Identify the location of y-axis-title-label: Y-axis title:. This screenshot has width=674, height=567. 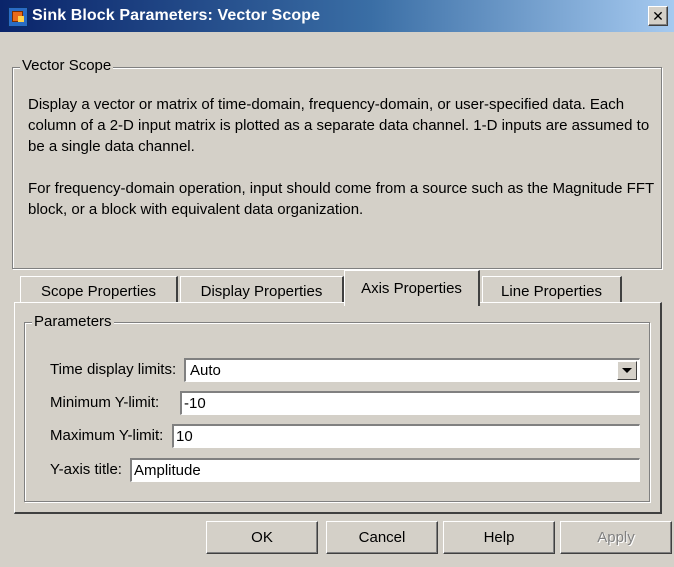
(86, 469).